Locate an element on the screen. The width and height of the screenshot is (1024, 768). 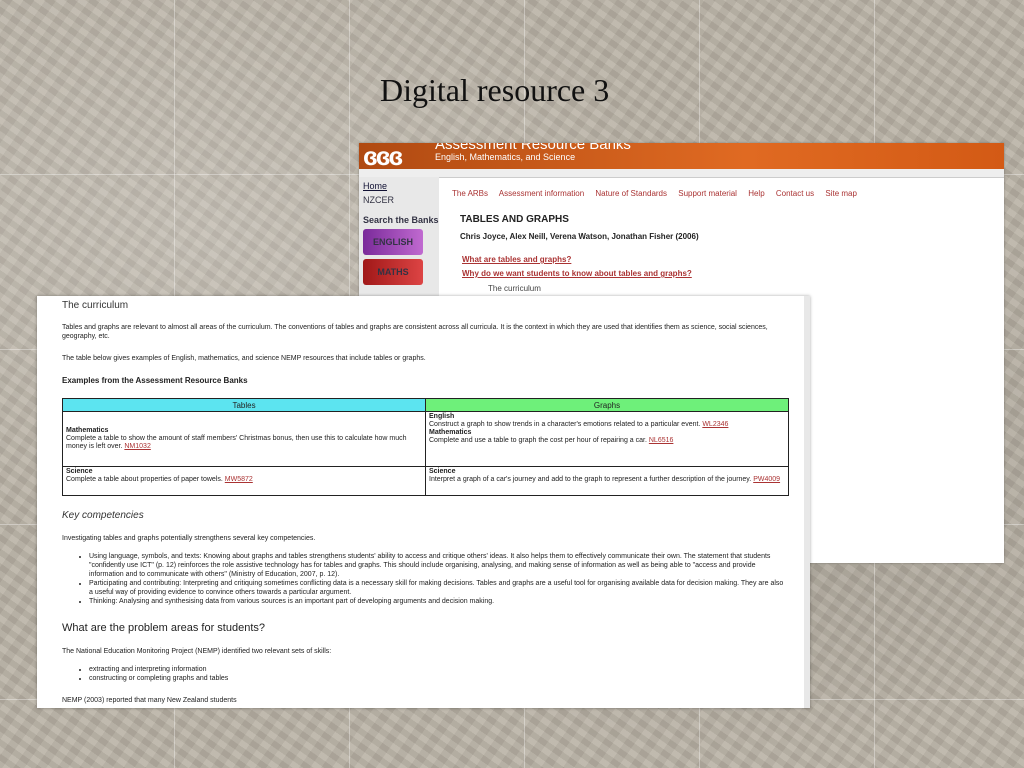
nav-contact-us: Contact us is located at coordinates (795, 193).